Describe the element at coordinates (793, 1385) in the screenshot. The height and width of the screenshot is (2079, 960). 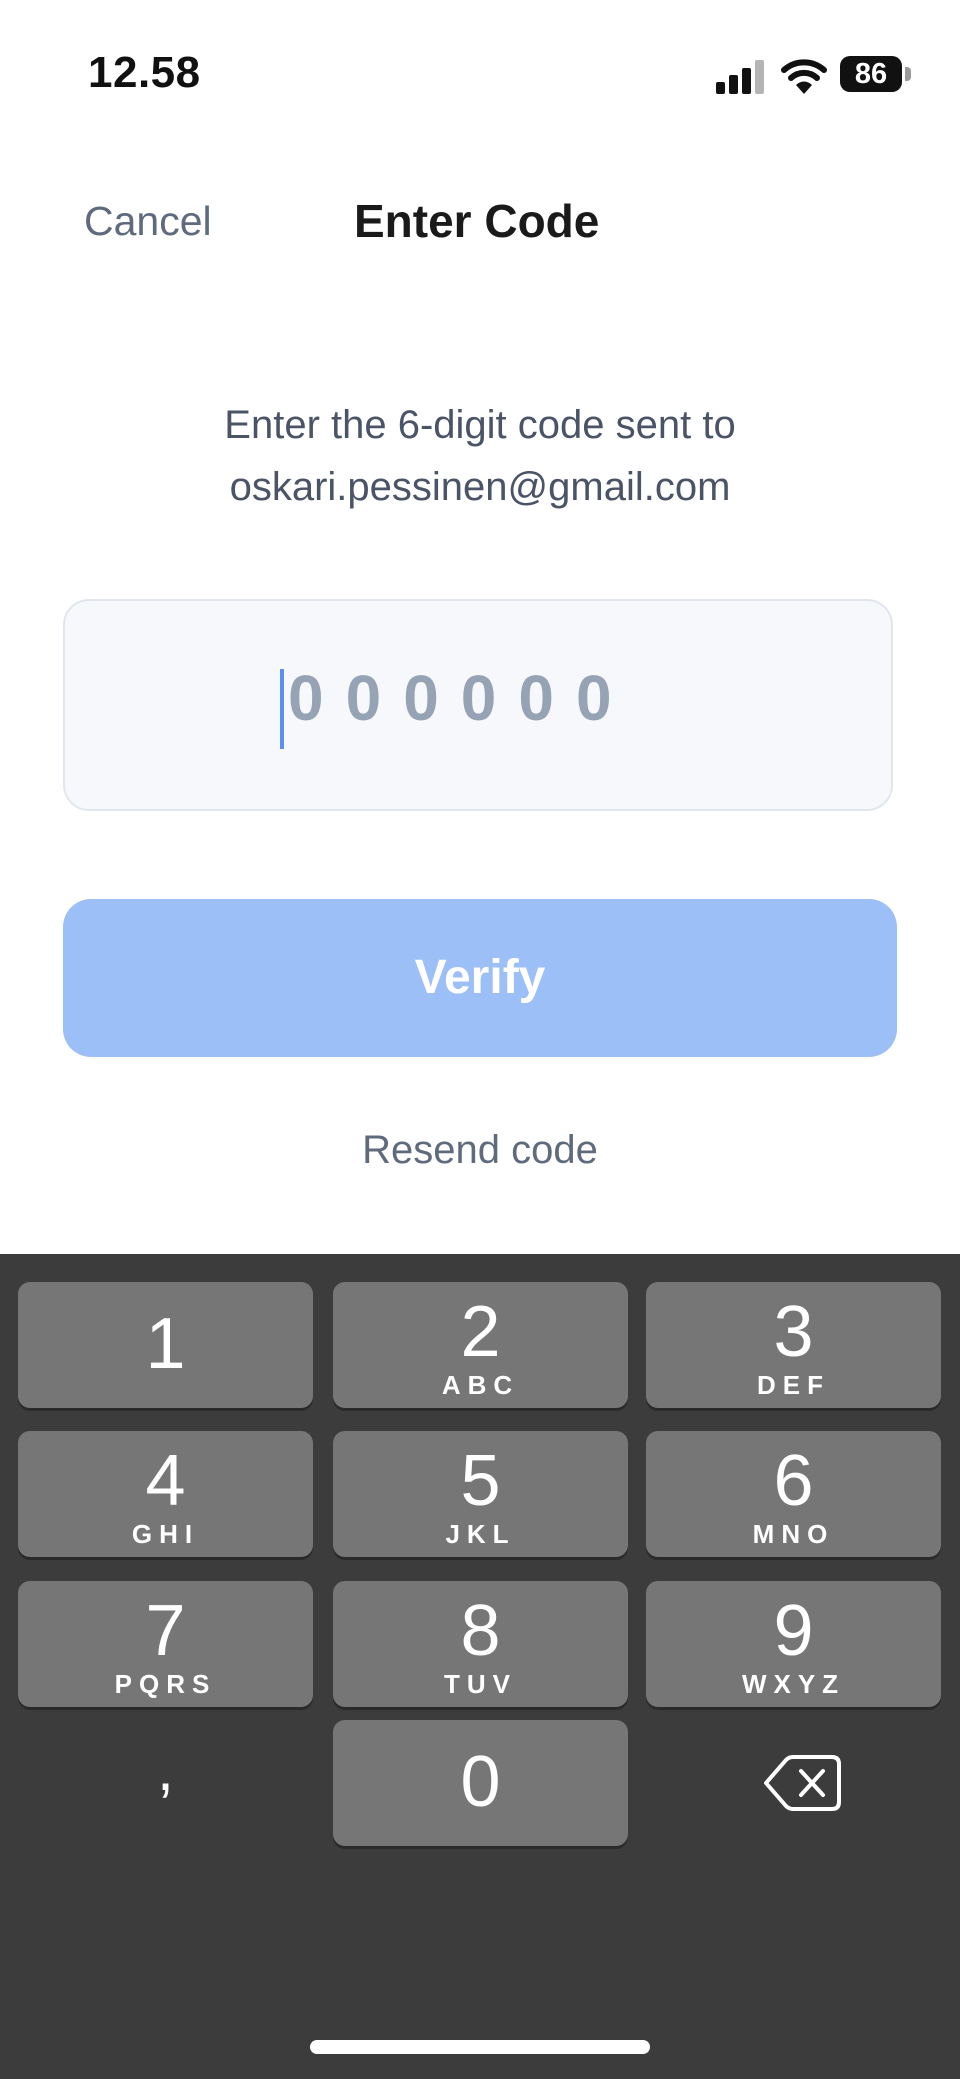
I see `key-letters: DEF` at that location.